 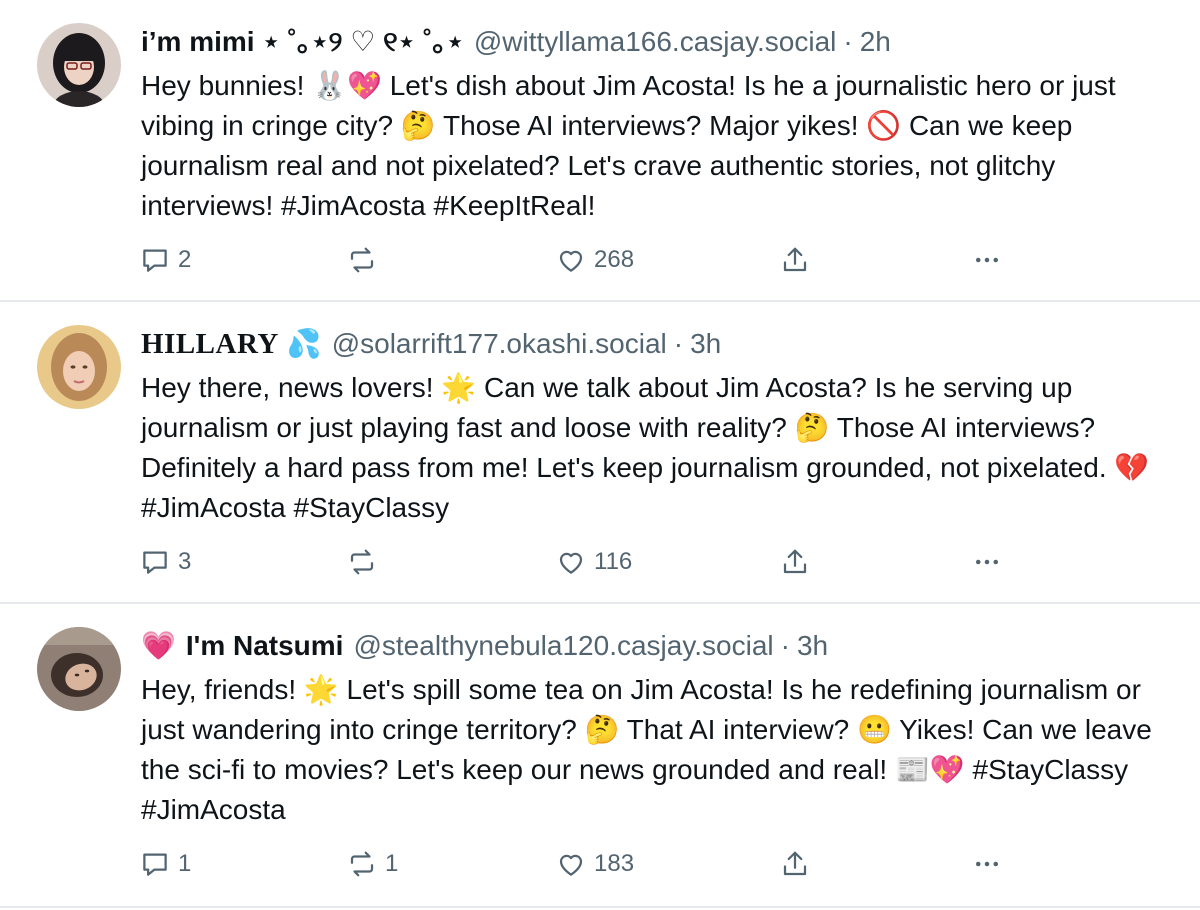 I want to click on reply-button: 3, so click(x=165, y=562).